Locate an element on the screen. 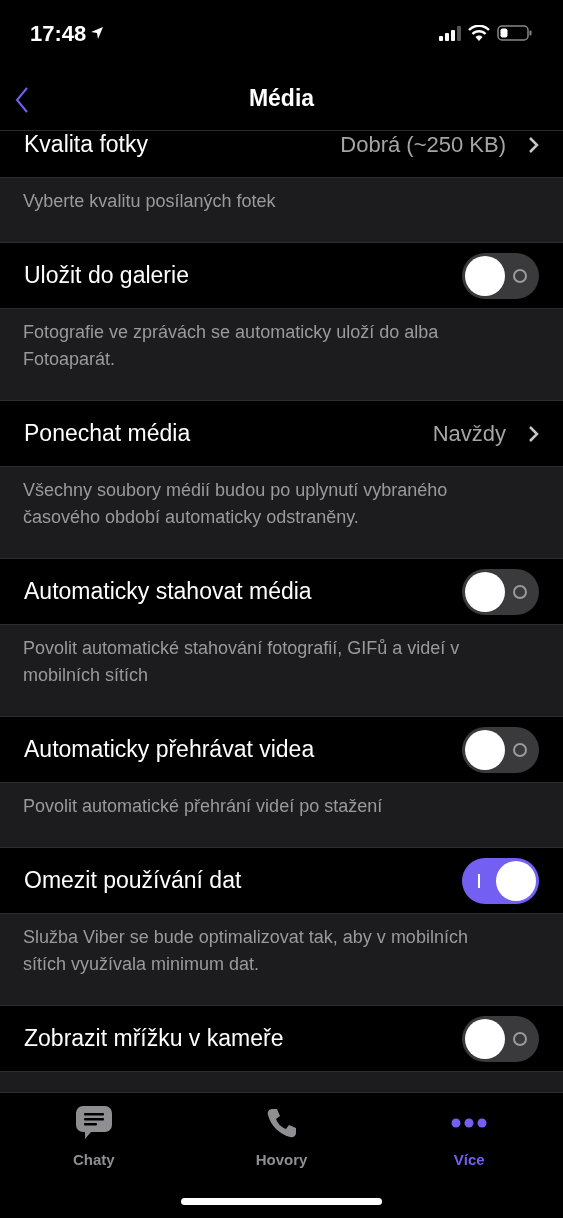 The image size is (563, 1218). tab-button: Chaty is located at coordinates (94, 1137).